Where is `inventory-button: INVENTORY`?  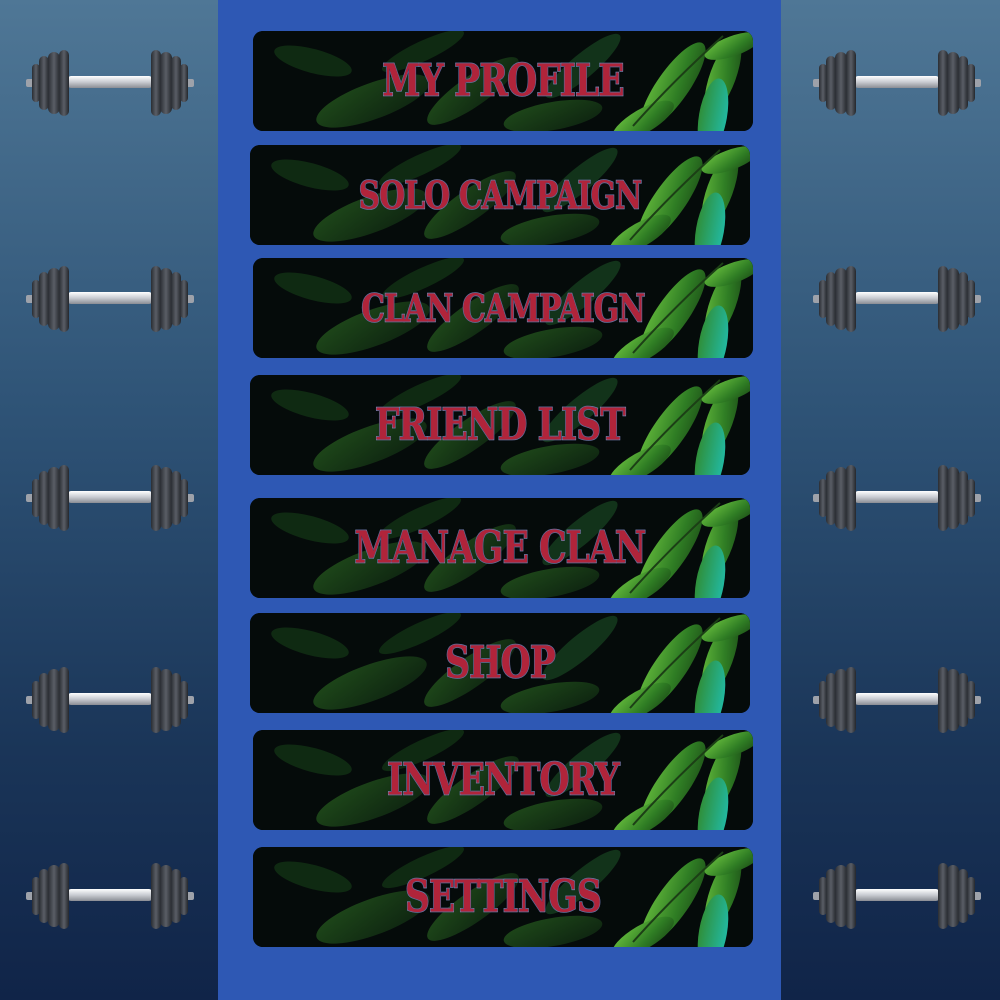 inventory-button: INVENTORY is located at coordinates (503, 780).